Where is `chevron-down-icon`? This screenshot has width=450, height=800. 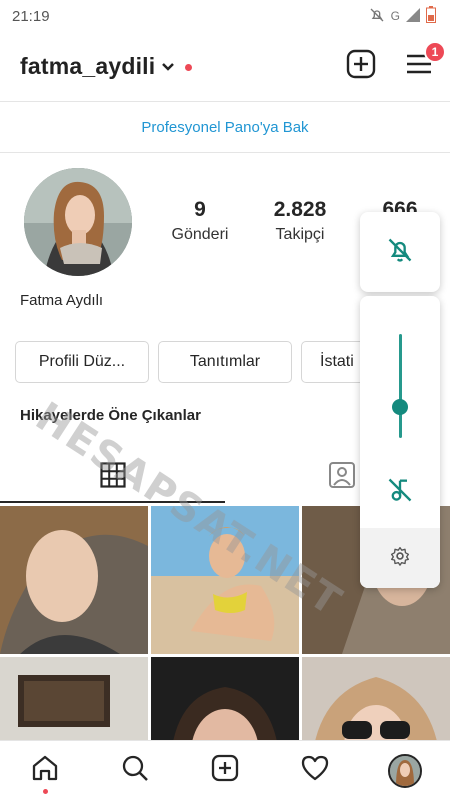
chevron-down-icon is located at coordinates (168, 68).